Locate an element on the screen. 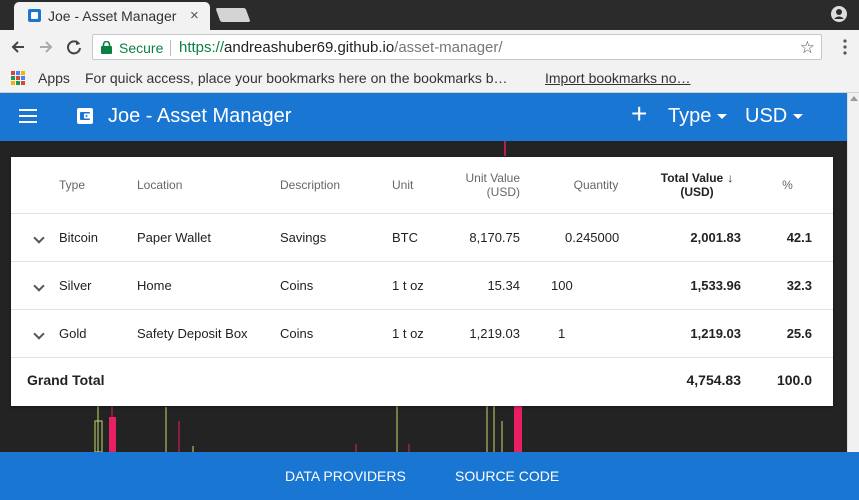 The height and width of the screenshot is (500, 859). expand-header is located at coordinates (35, 185).